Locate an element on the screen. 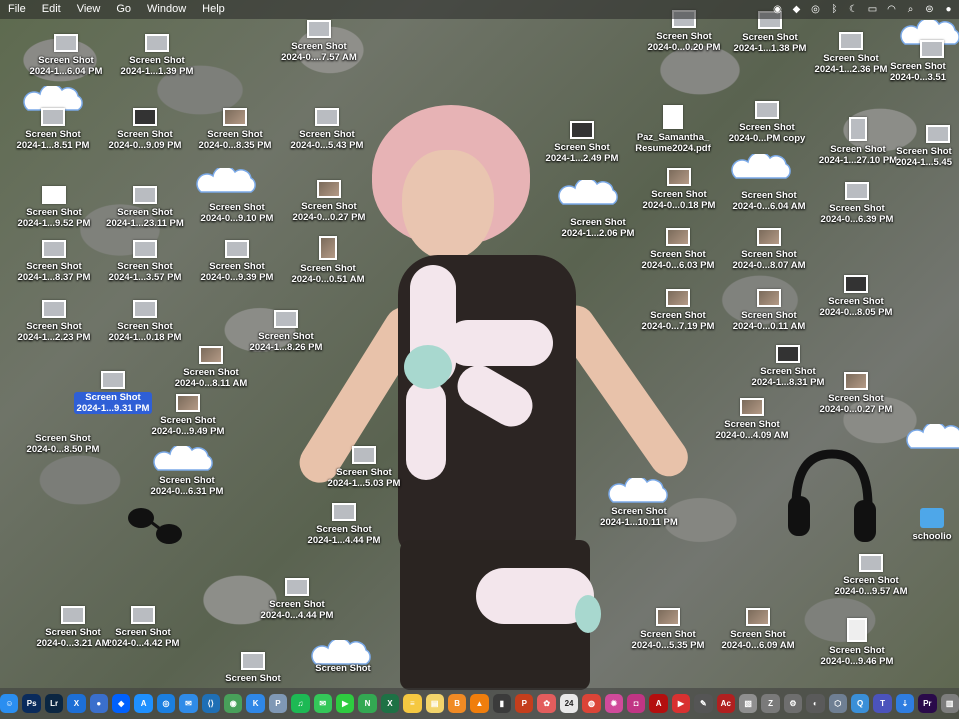 The height and width of the screenshot is (719, 959). dock-app-mail: ✉ is located at coordinates (188, 703).